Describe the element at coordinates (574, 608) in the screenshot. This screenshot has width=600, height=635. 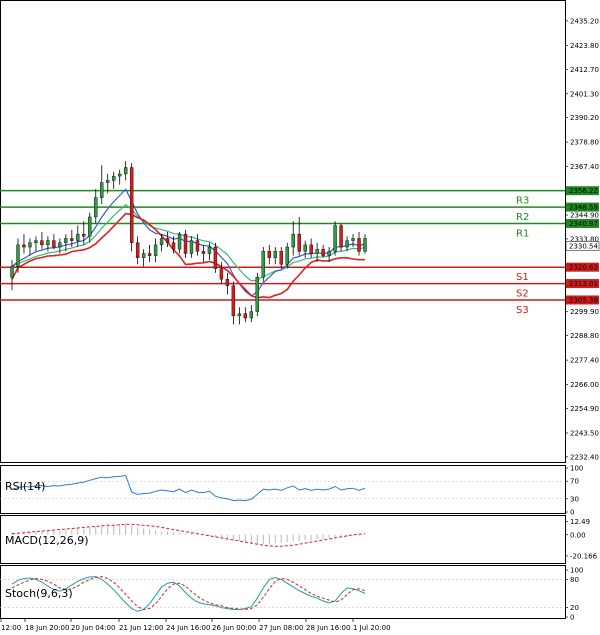
I see `pane-tick-label: 20` at that location.